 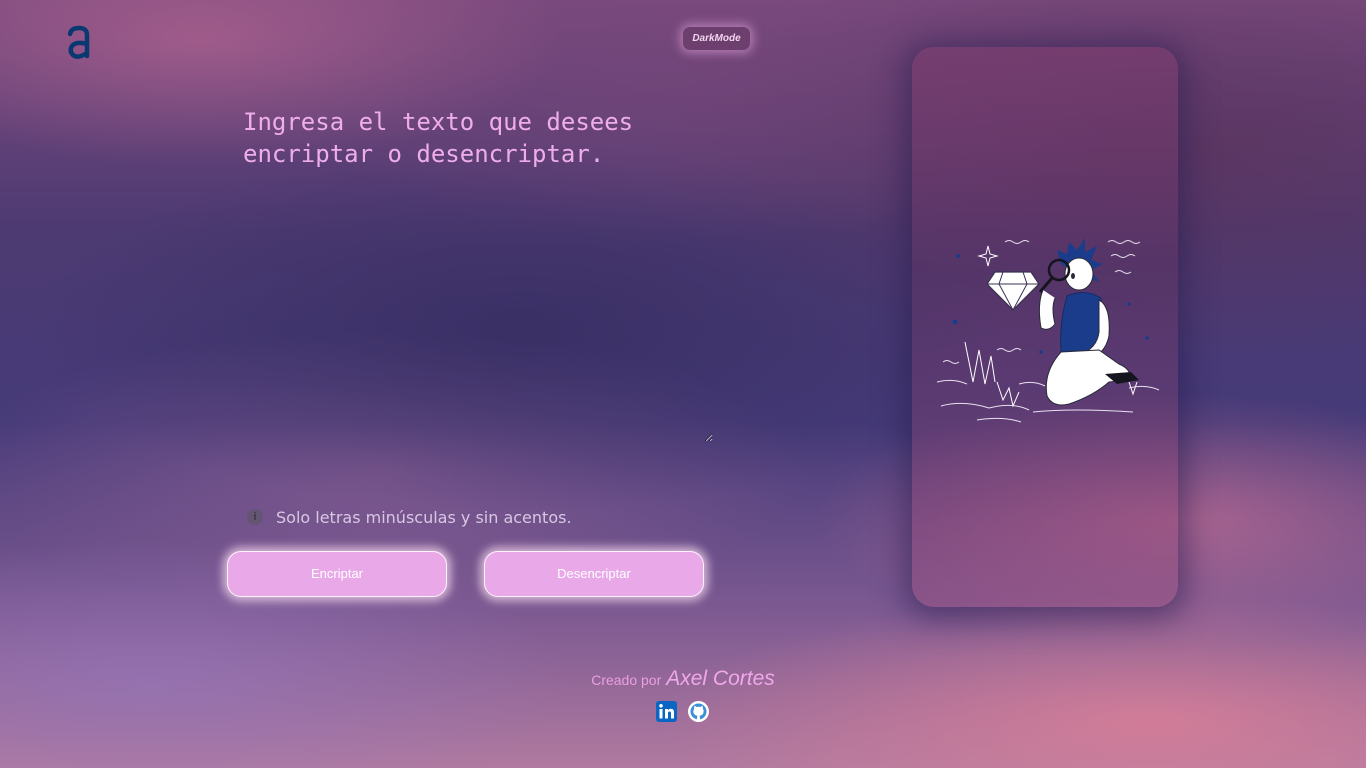 I want to click on decrypt-button: Desencriptar, so click(x=594, y=574).